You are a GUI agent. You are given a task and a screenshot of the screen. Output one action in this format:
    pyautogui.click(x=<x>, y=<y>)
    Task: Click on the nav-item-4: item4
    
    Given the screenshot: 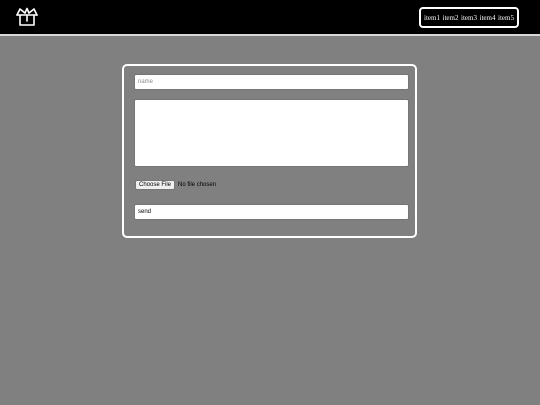 What is the action you would take?
    pyautogui.click(x=488, y=18)
    